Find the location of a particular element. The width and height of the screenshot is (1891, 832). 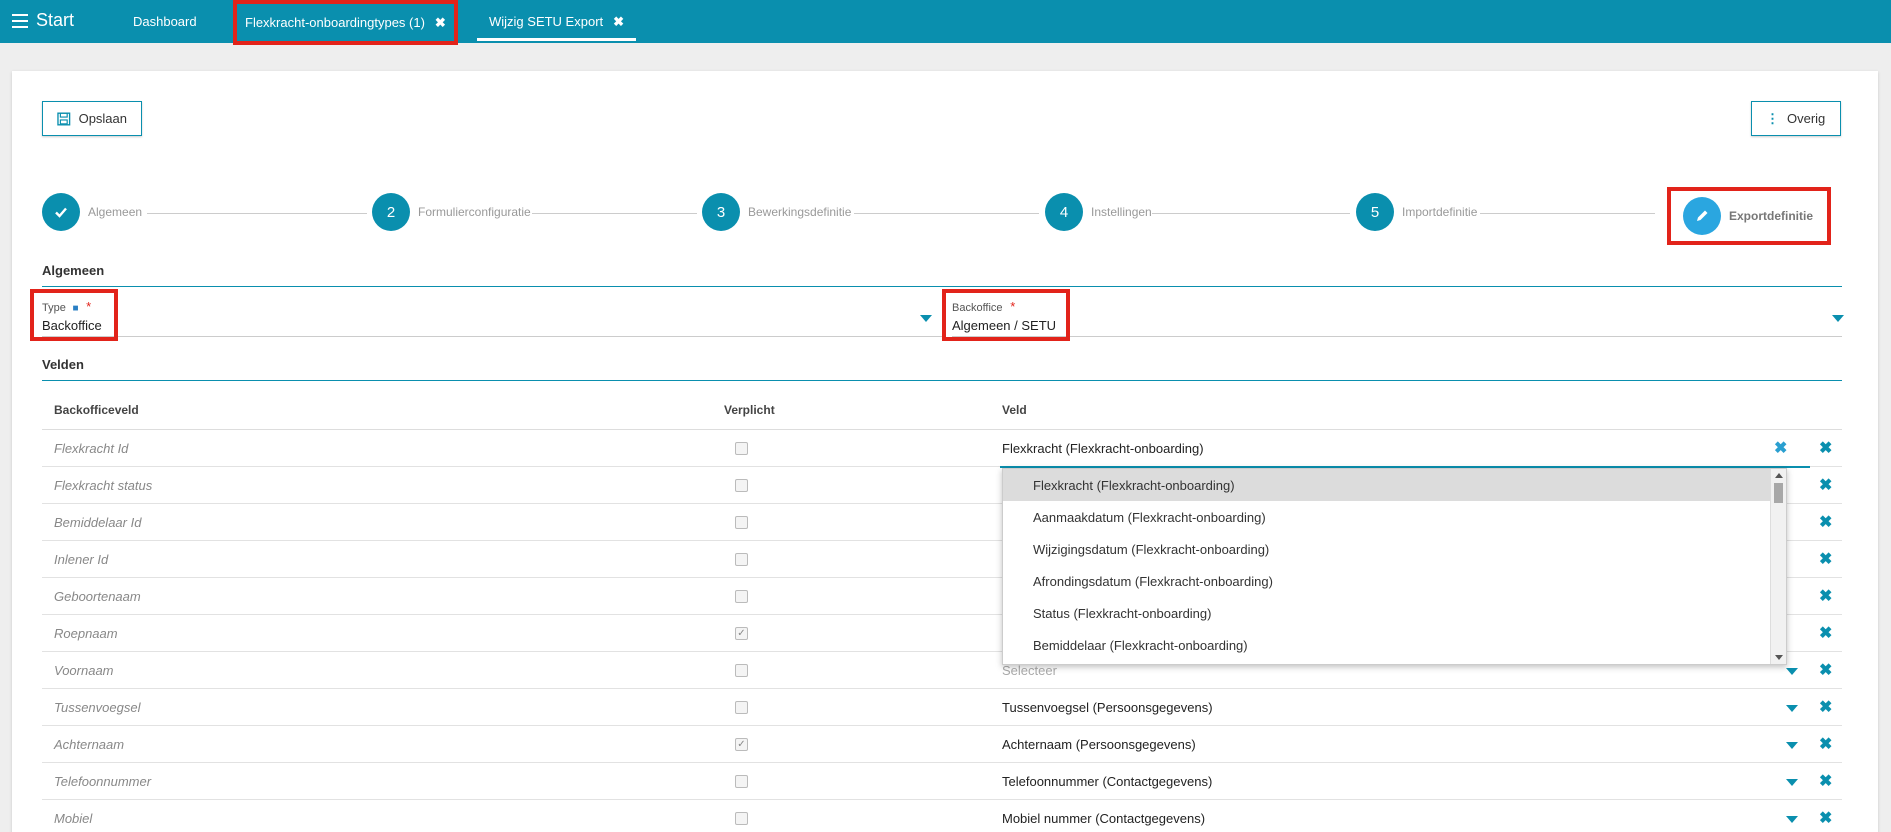

tab-label: Flexkracht-onboardingtypes (1) is located at coordinates (335, 22).